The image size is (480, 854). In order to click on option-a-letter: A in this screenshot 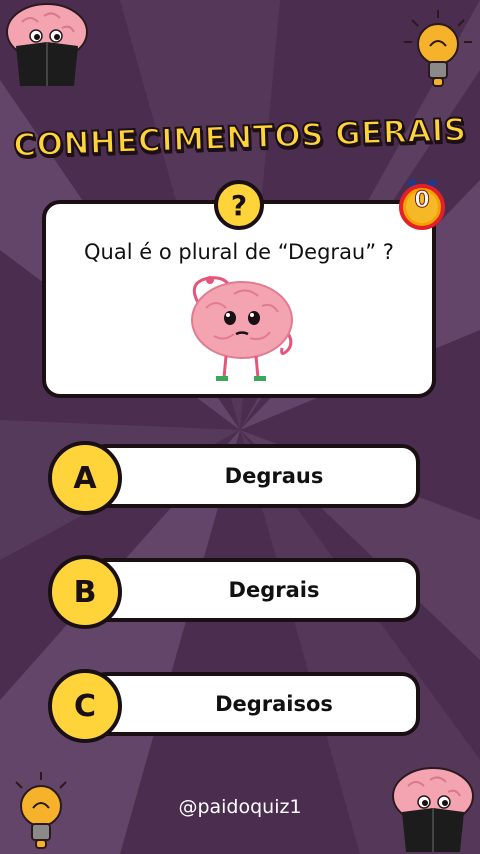, I will do `click(85, 478)`.